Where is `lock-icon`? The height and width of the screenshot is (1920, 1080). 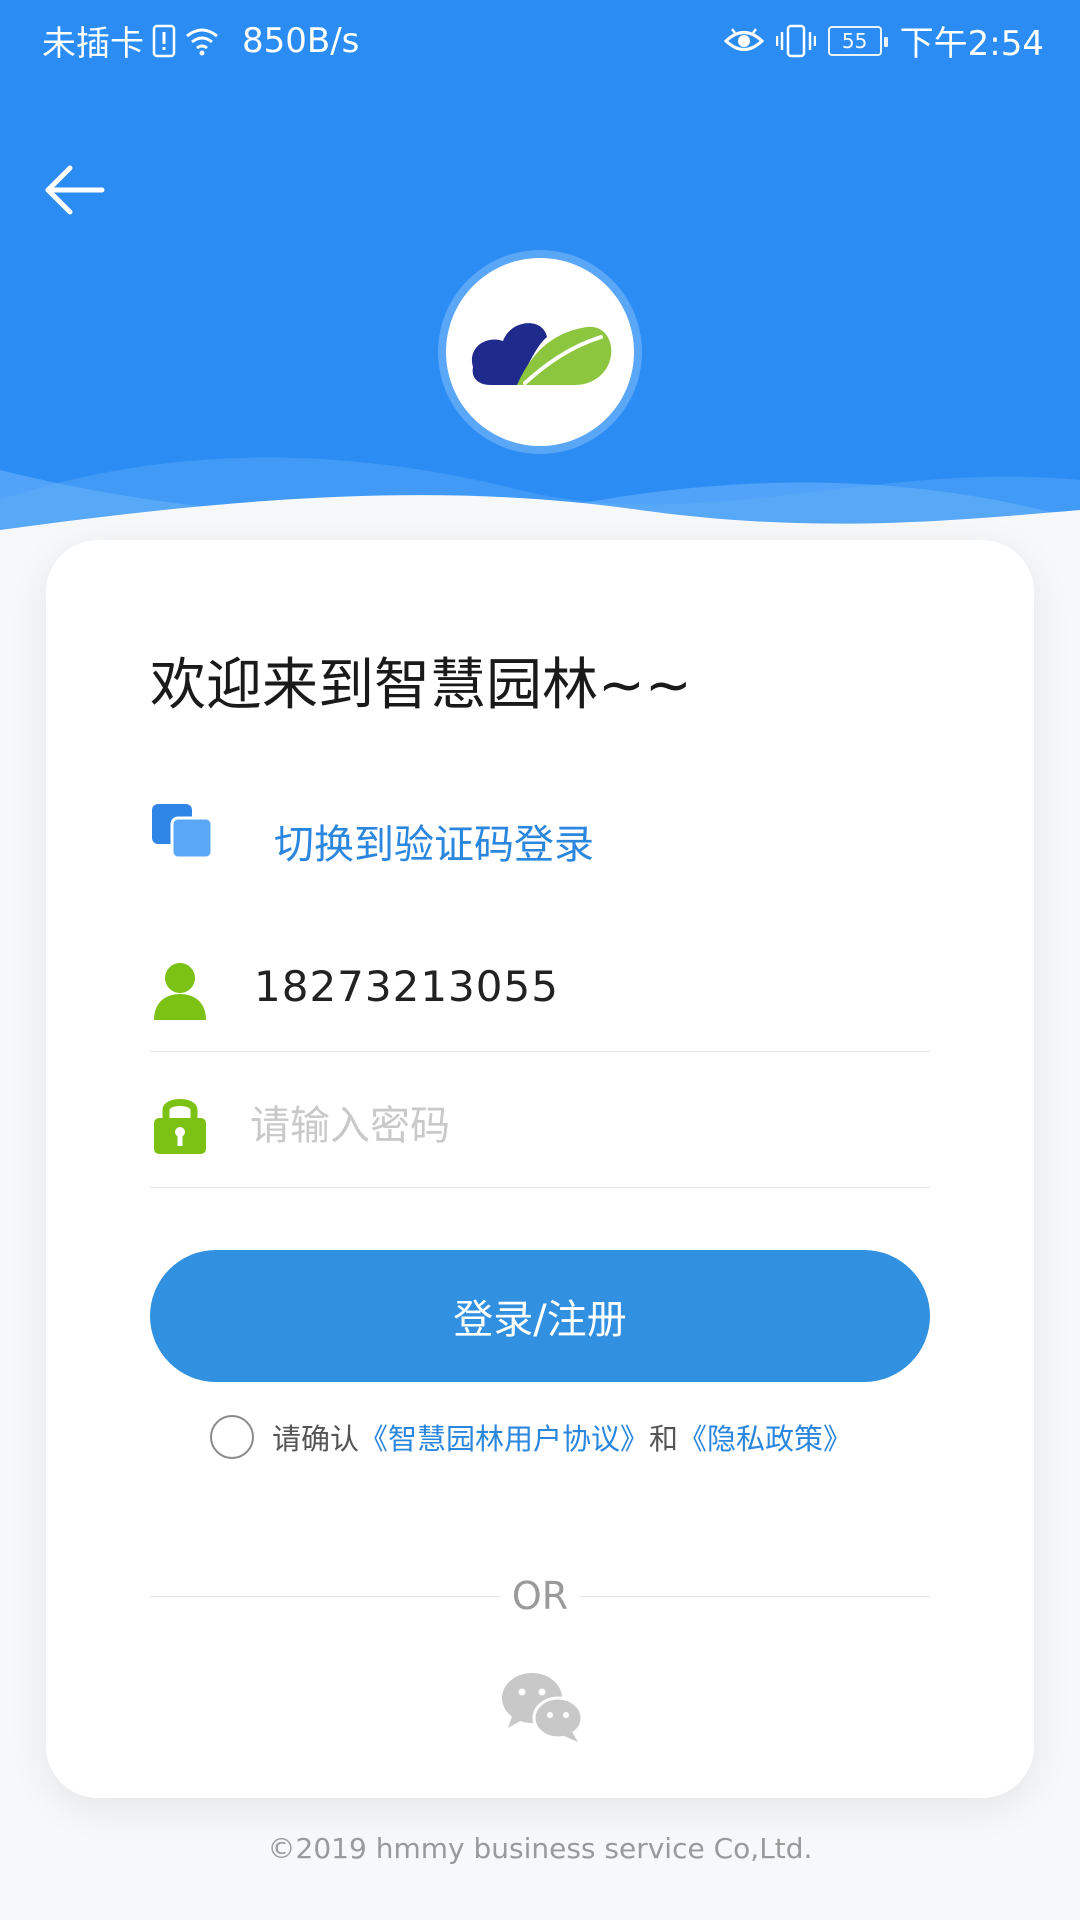 lock-icon is located at coordinates (180, 1126).